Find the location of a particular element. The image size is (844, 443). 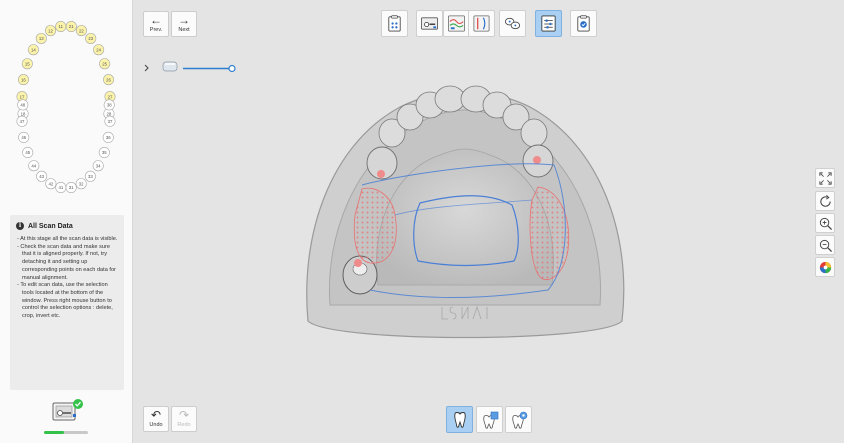

tooth-46: 46 is located at coordinates (24, 137).